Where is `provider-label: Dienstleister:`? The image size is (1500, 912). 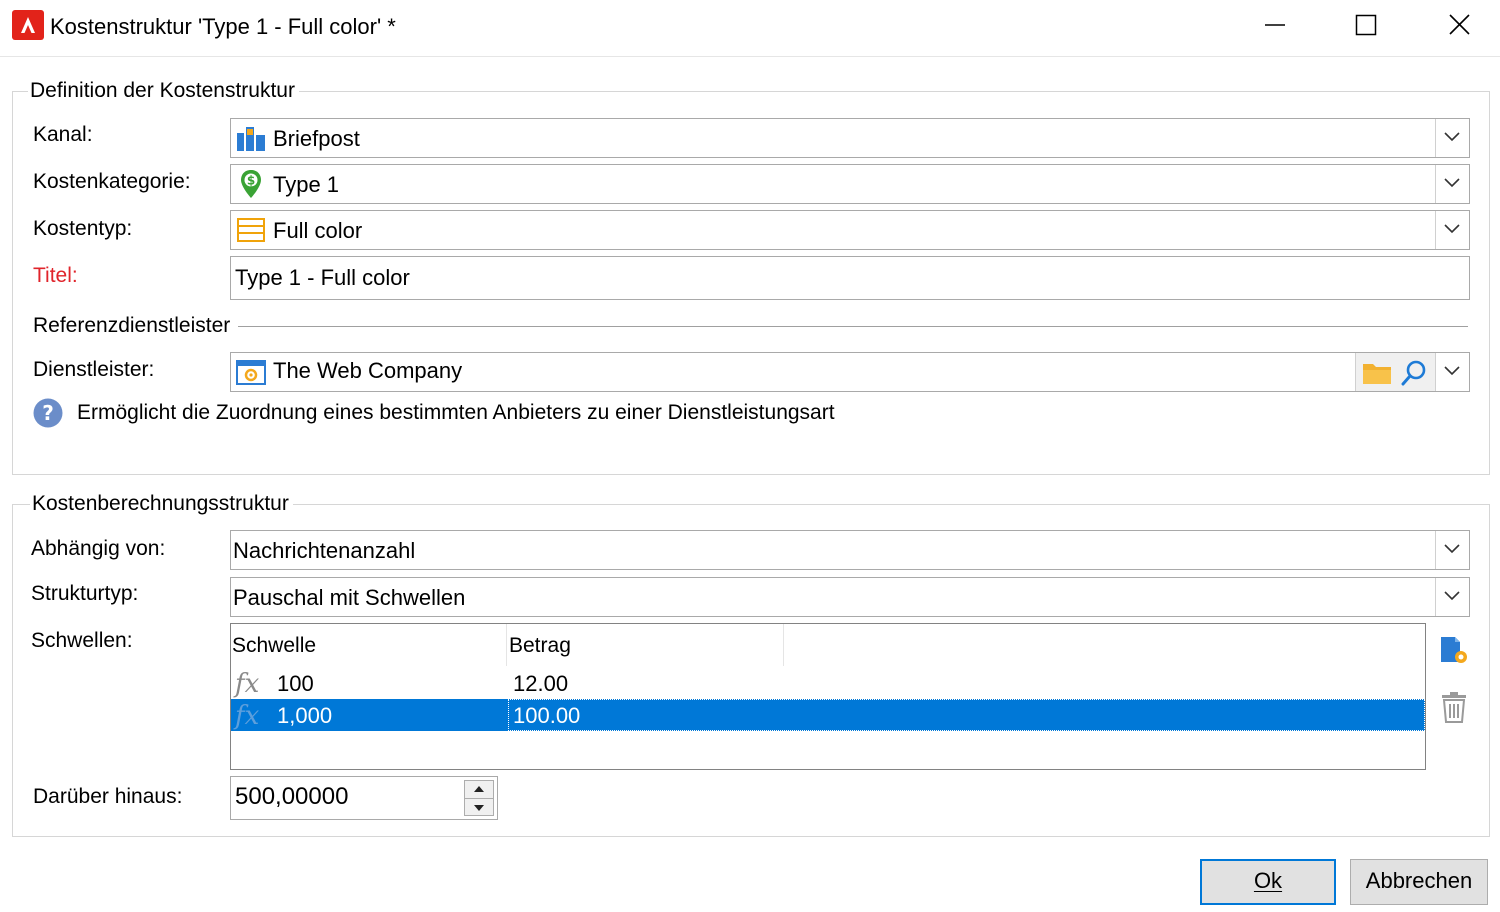
provider-label: Dienstleister: is located at coordinates (94, 369).